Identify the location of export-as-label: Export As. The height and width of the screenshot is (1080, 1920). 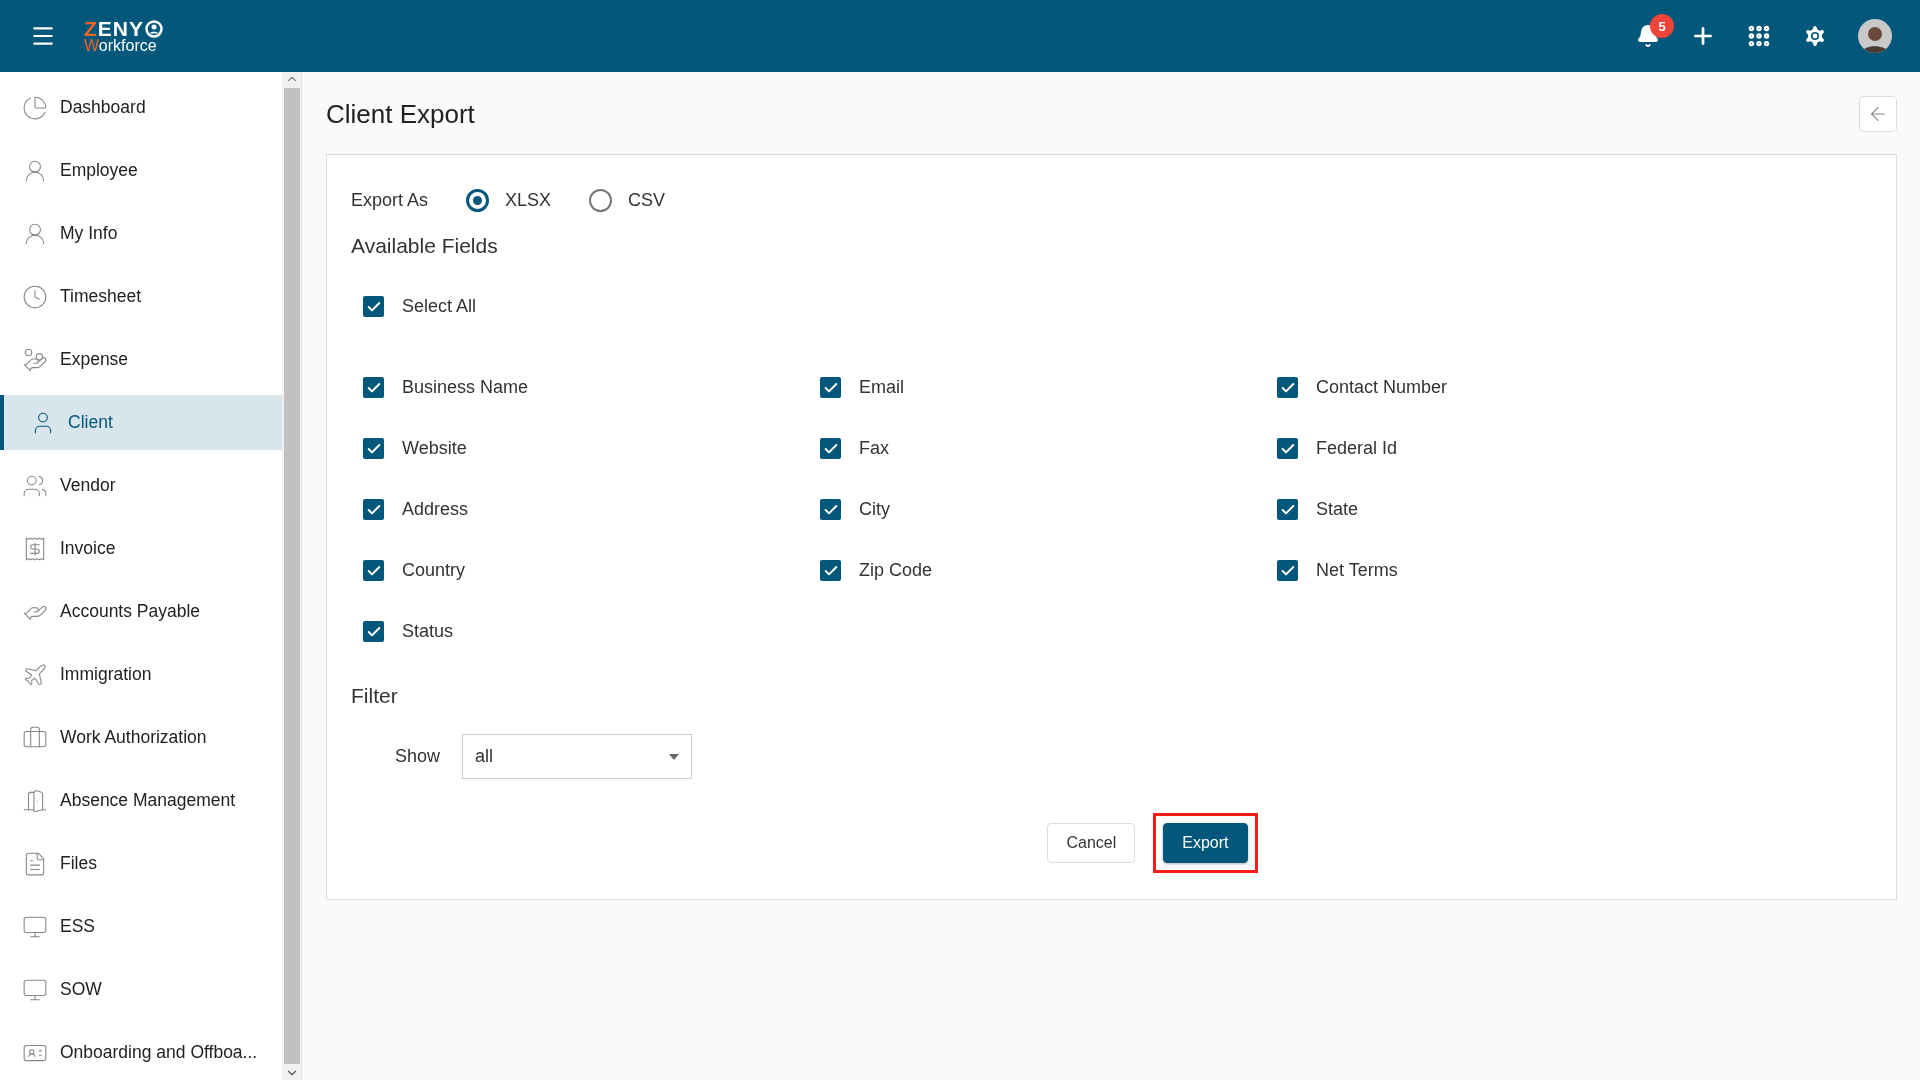
(390, 200).